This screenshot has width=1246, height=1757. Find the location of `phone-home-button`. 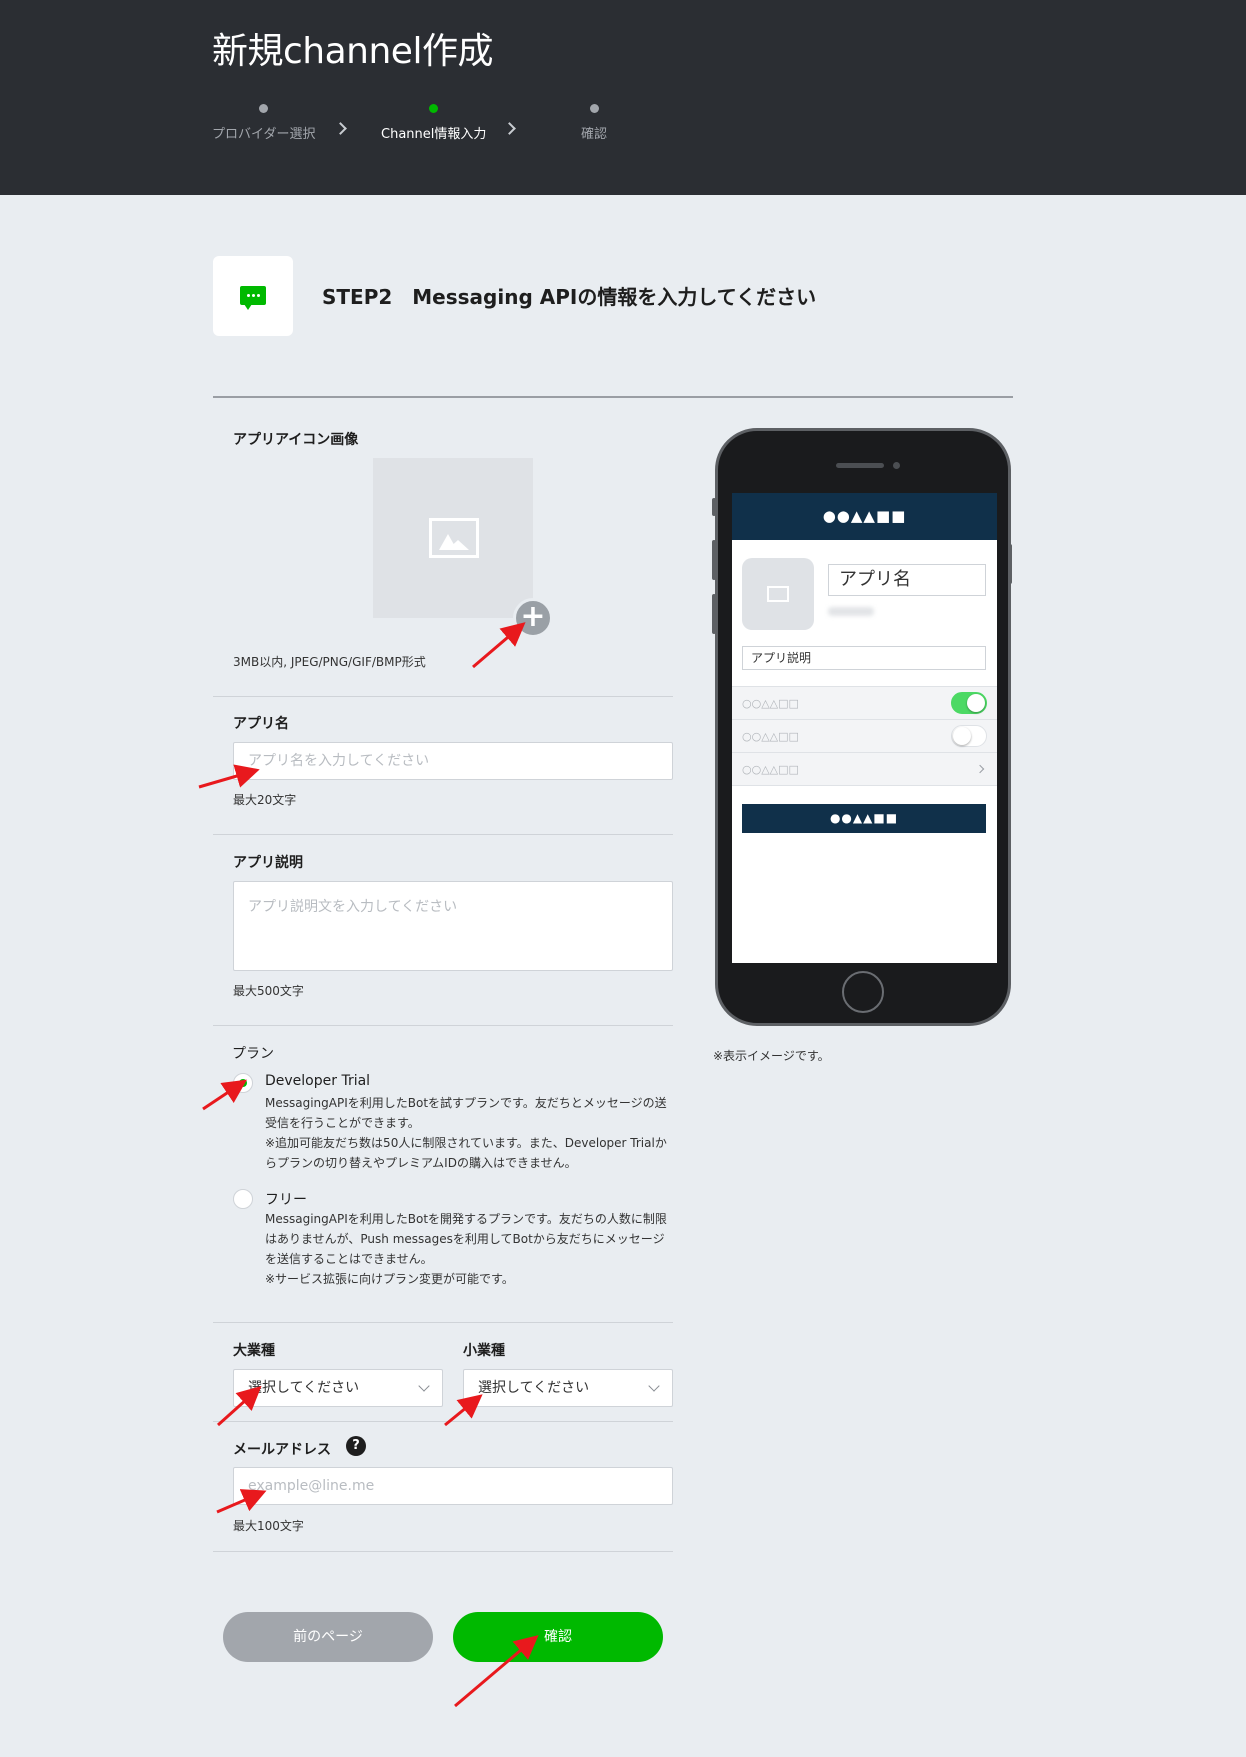

phone-home-button is located at coordinates (863, 992).